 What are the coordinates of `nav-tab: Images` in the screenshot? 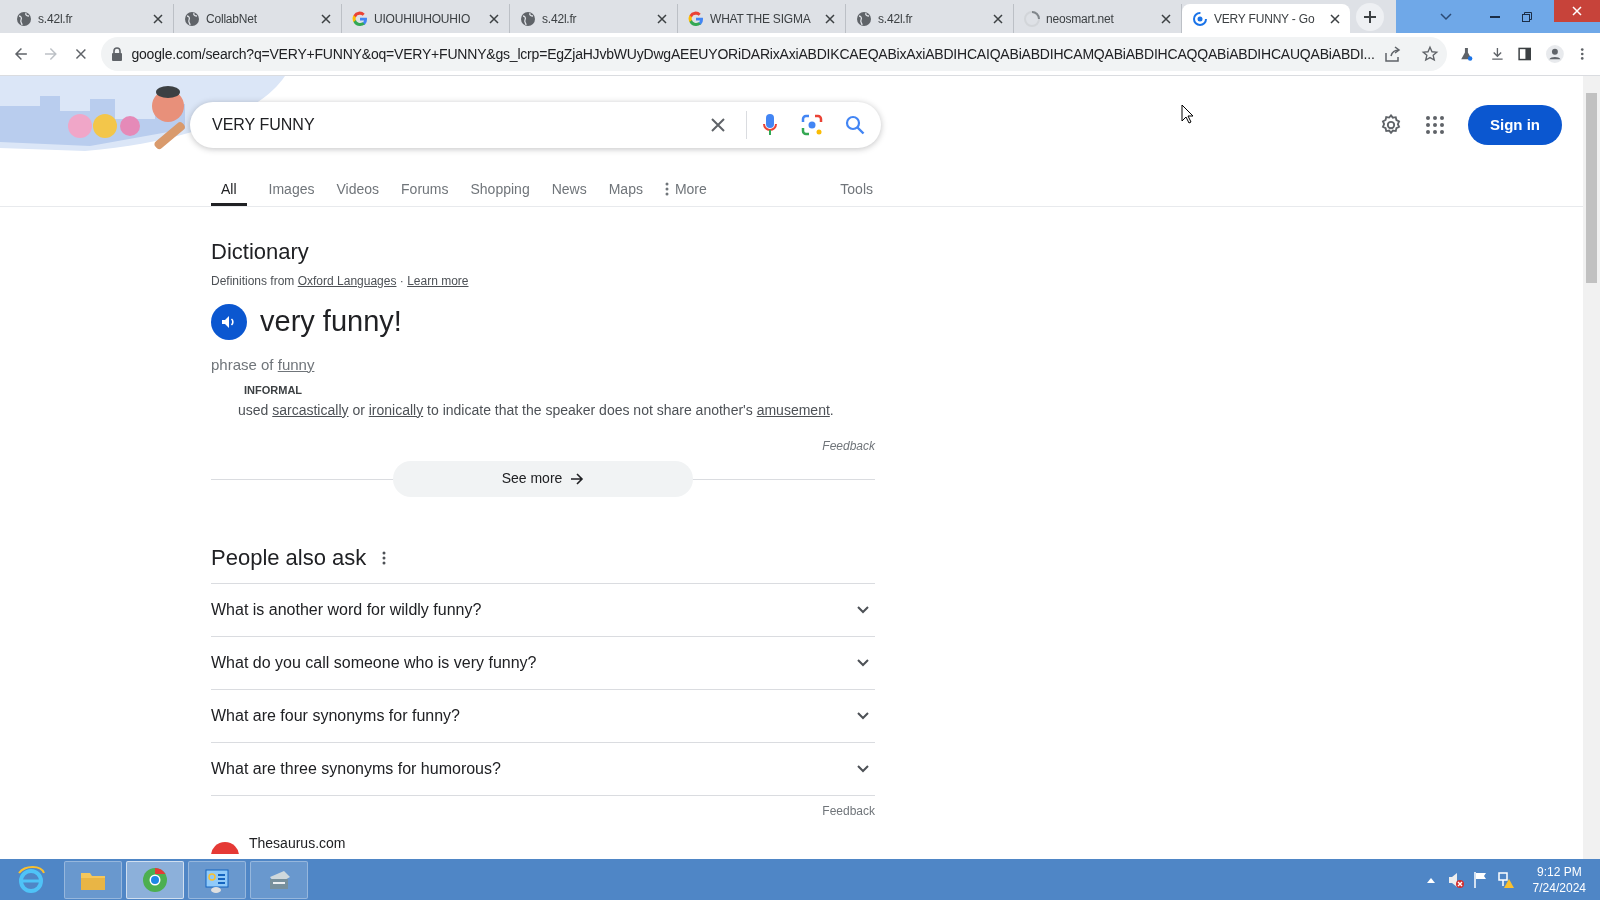 It's located at (291, 190).